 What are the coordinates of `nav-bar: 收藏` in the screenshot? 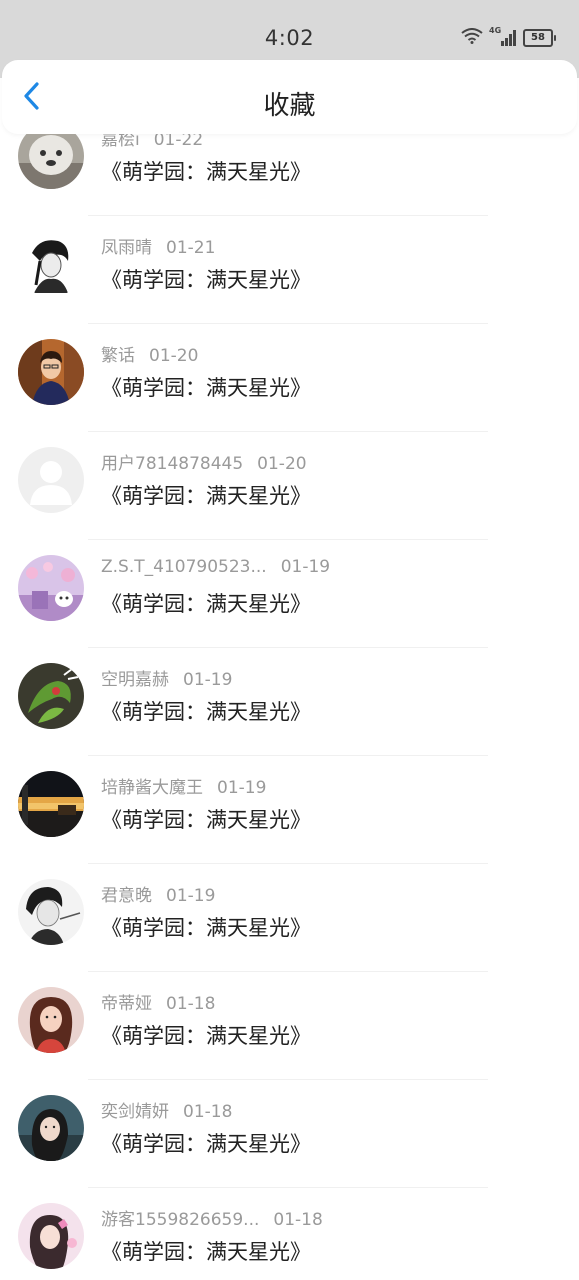 It's located at (289, 97).